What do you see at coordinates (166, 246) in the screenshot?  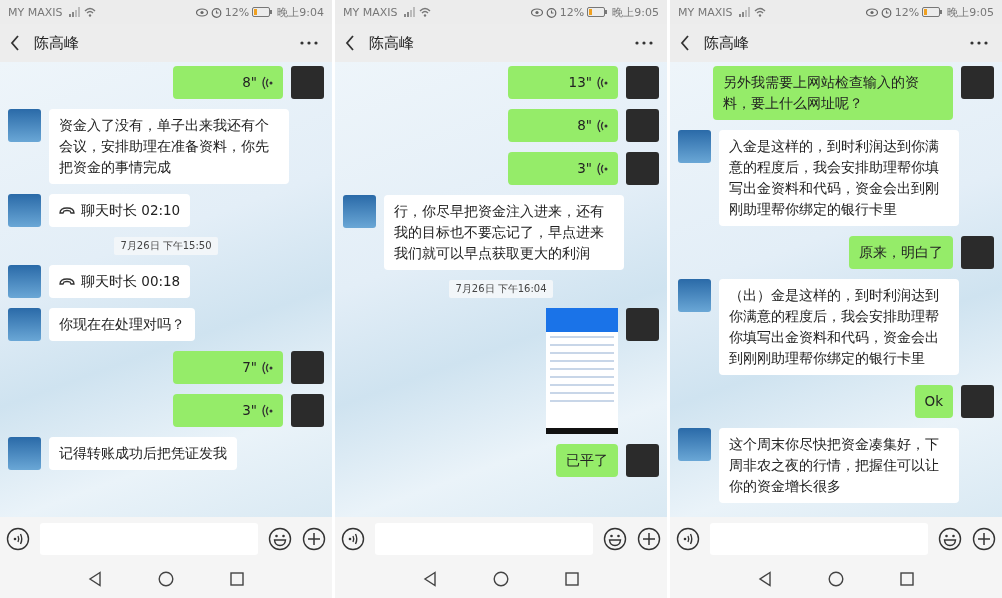 I see `timestamp: 7月26日 下午15:50` at bounding box center [166, 246].